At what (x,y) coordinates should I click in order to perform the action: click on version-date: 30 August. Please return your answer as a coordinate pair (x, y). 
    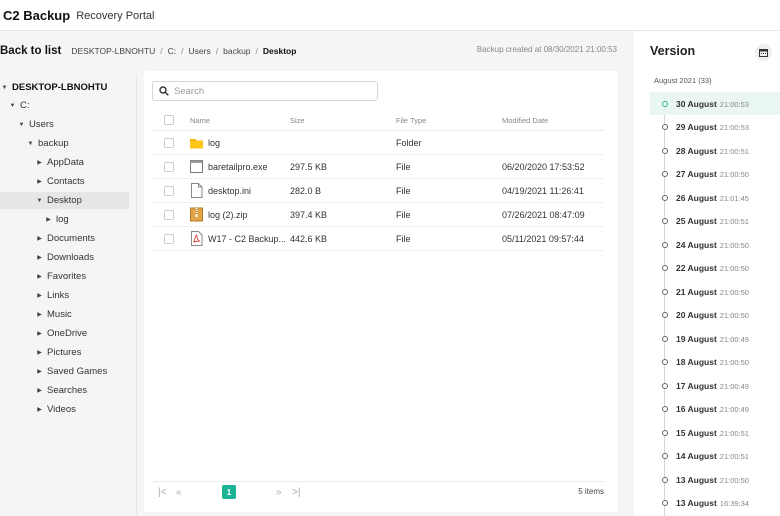
    Looking at the image, I should click on (696, 103).